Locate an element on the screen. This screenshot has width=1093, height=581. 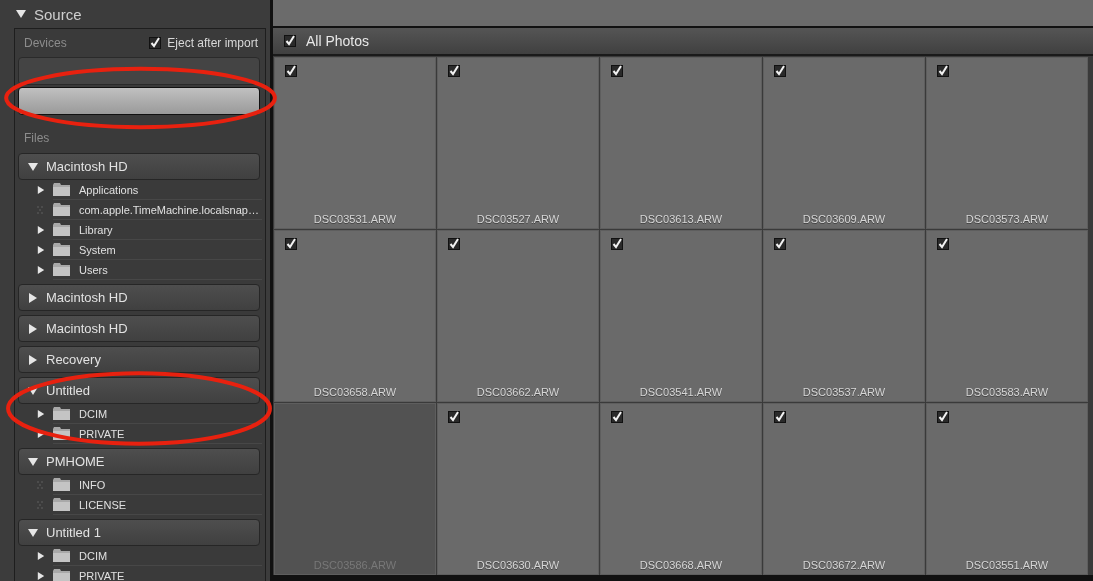
photo-thumbnail: DSC03672.ARW is located at coordinates (844, 489).